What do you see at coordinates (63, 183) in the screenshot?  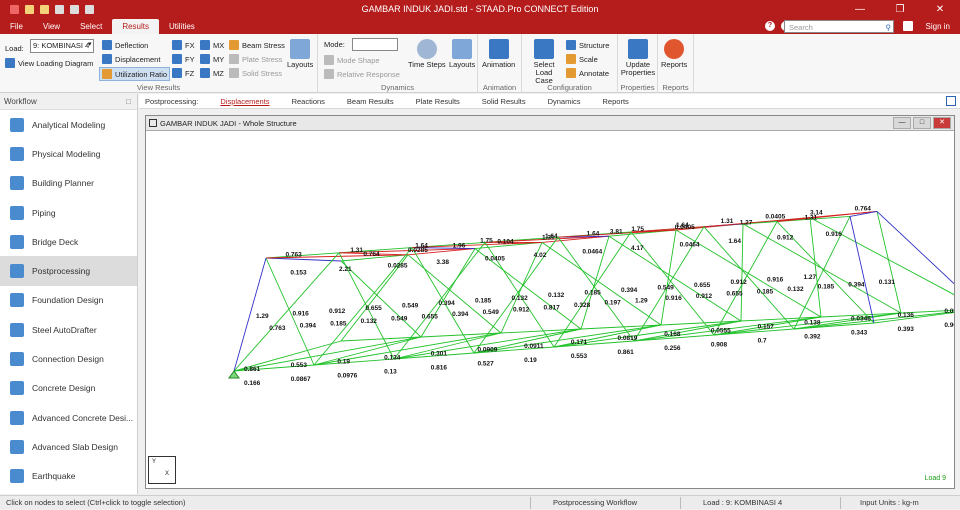 I see `workflow-item-label: Building Planner` at bounding box center [63, 183].